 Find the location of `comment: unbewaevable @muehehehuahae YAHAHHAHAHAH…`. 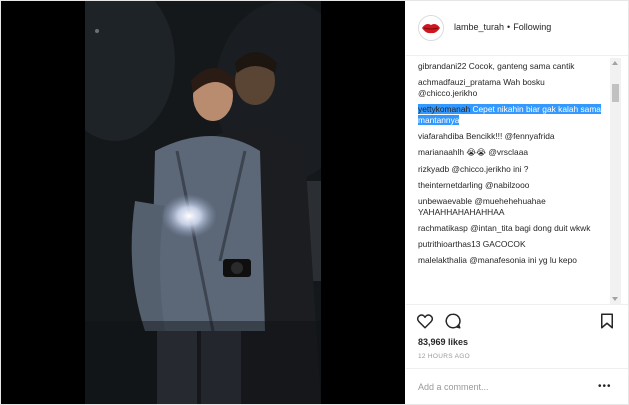

comment: unbewaevable @muehehehuahae YAHAHHAHAHAH… is located at coordinates (512, 207).